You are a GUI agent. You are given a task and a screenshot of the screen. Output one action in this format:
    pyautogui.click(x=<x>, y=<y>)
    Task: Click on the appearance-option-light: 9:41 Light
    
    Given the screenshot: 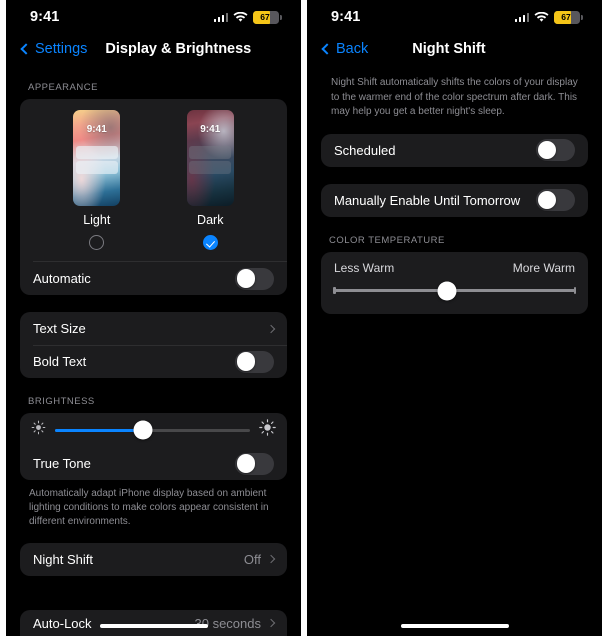 What is the action you would take?
    pyautogui.click(x=97, y=180)
    